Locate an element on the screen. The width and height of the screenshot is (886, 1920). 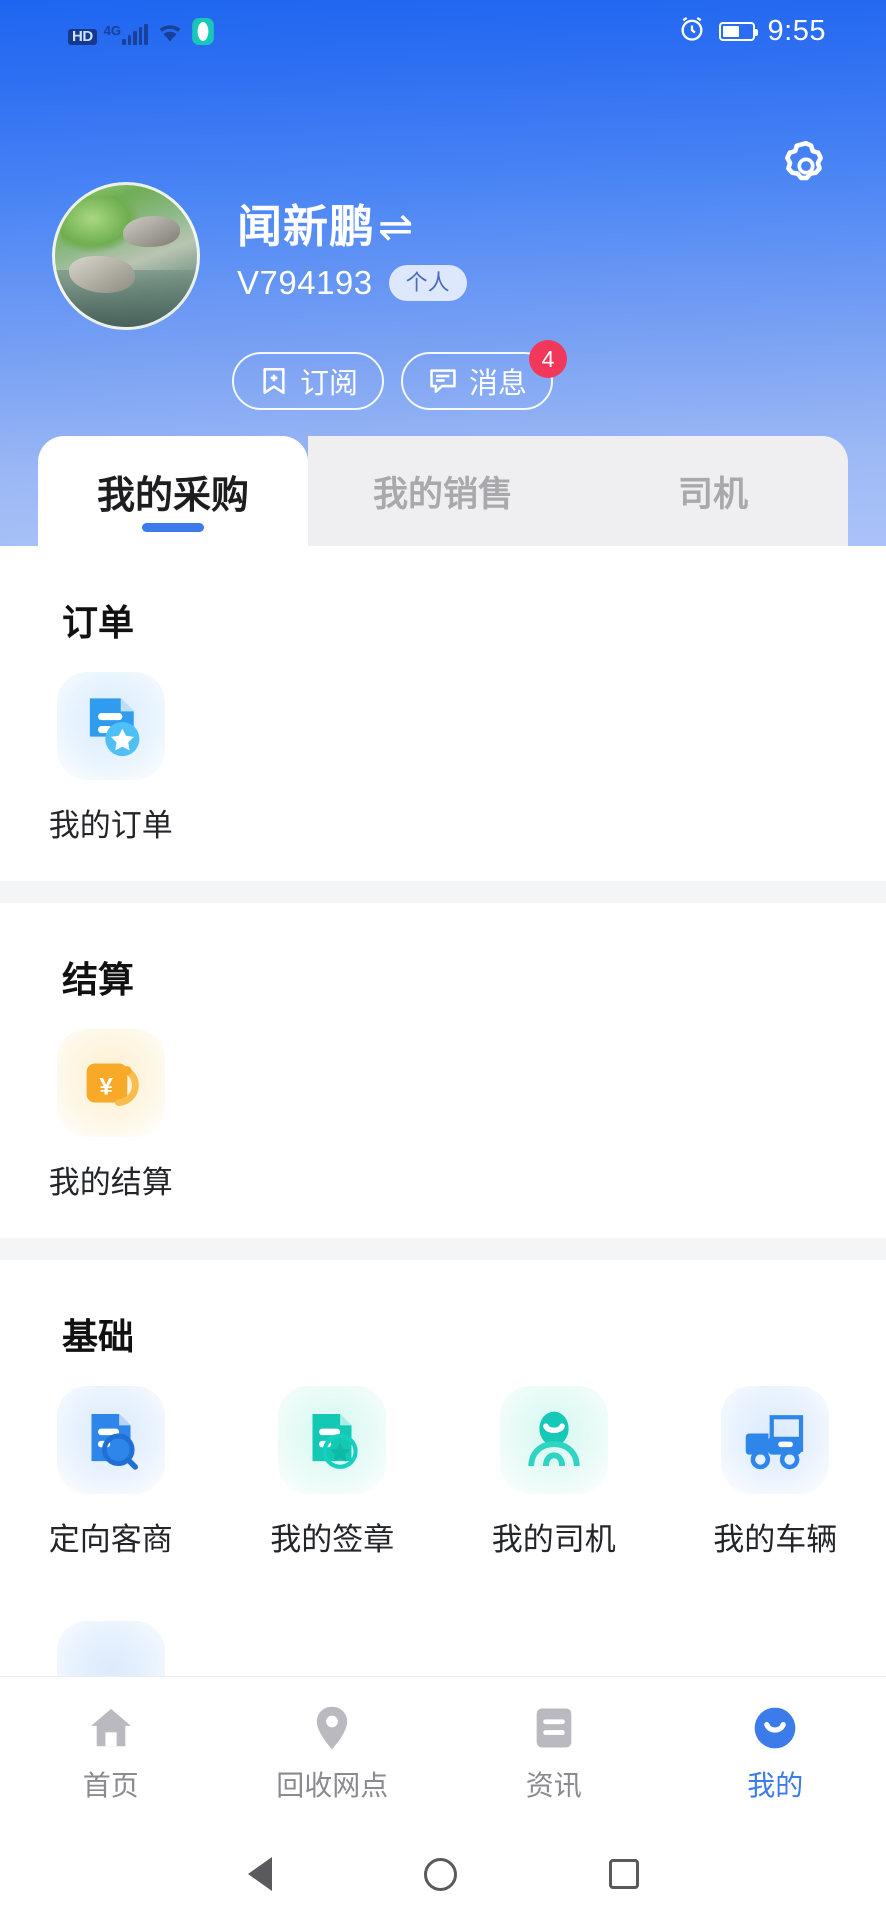
profile-icon is located at coordinates (775, 1727).